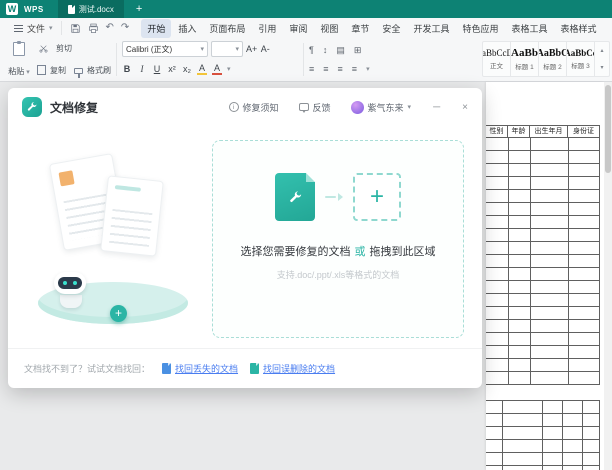 This screenshot has width=612, height=470. I want to click on table-header-cell: 性别, so click(497, 131).